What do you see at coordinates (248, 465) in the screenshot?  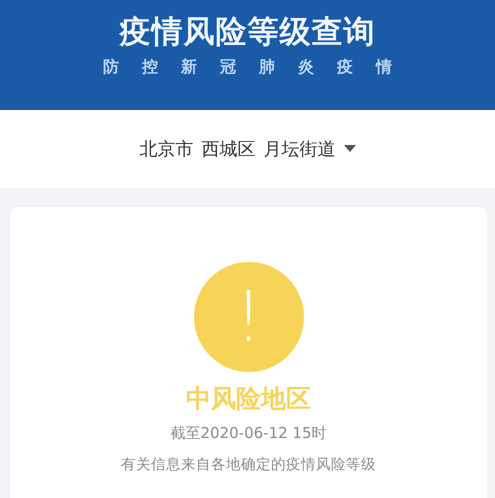 I see `source-note: 有关信息来自各地确定的疫情风险等级` at bounding box center [248, 465].